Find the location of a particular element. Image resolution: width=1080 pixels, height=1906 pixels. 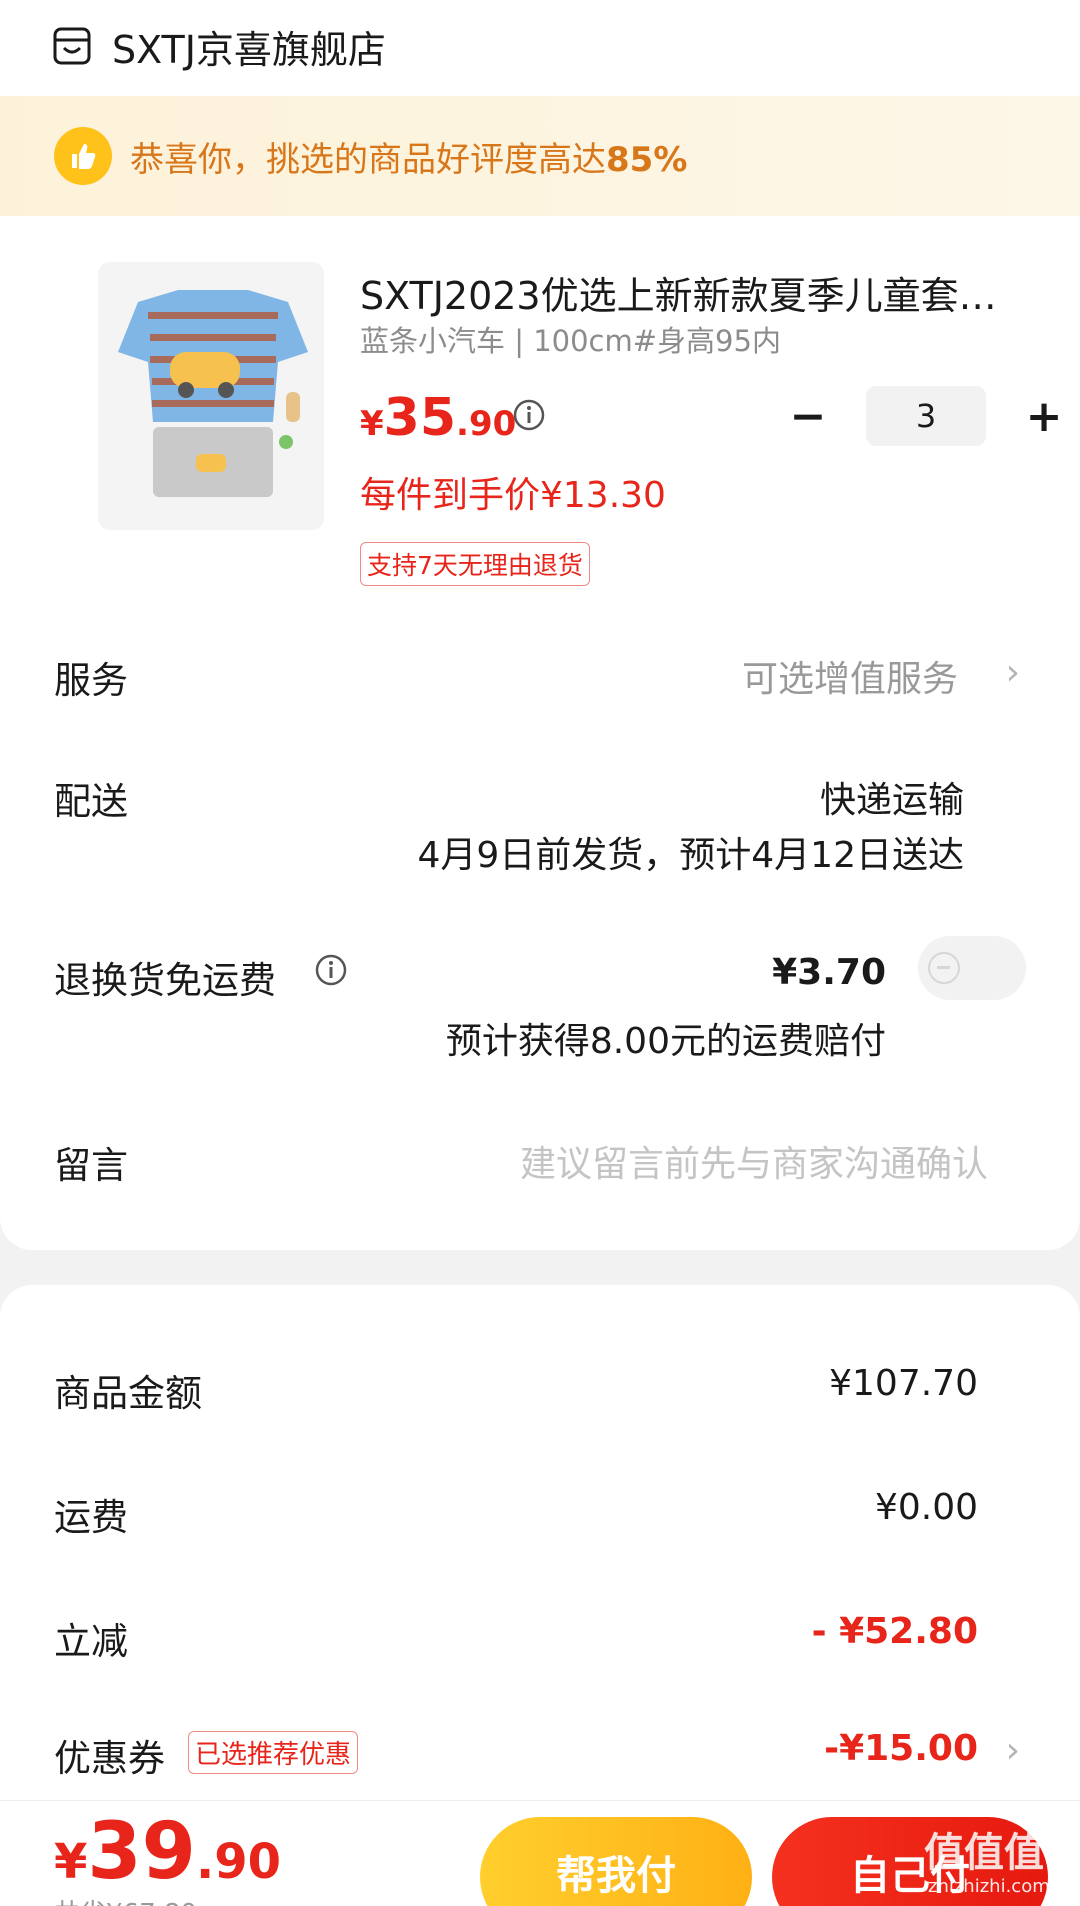

savings-text: 共省¥67.80 is located at coordinates (125, 1899).